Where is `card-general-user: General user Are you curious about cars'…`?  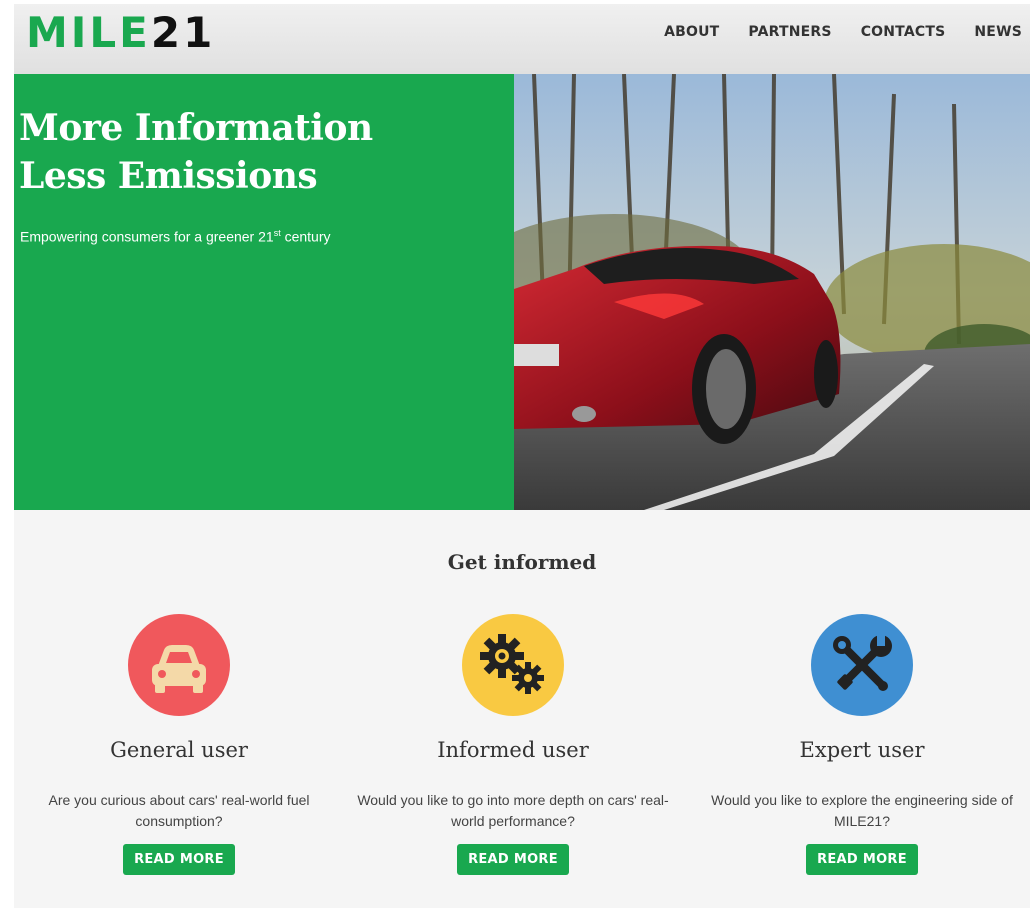 card-general-user: General user Are you curious about cars'… is located at coordinates (179, 744).